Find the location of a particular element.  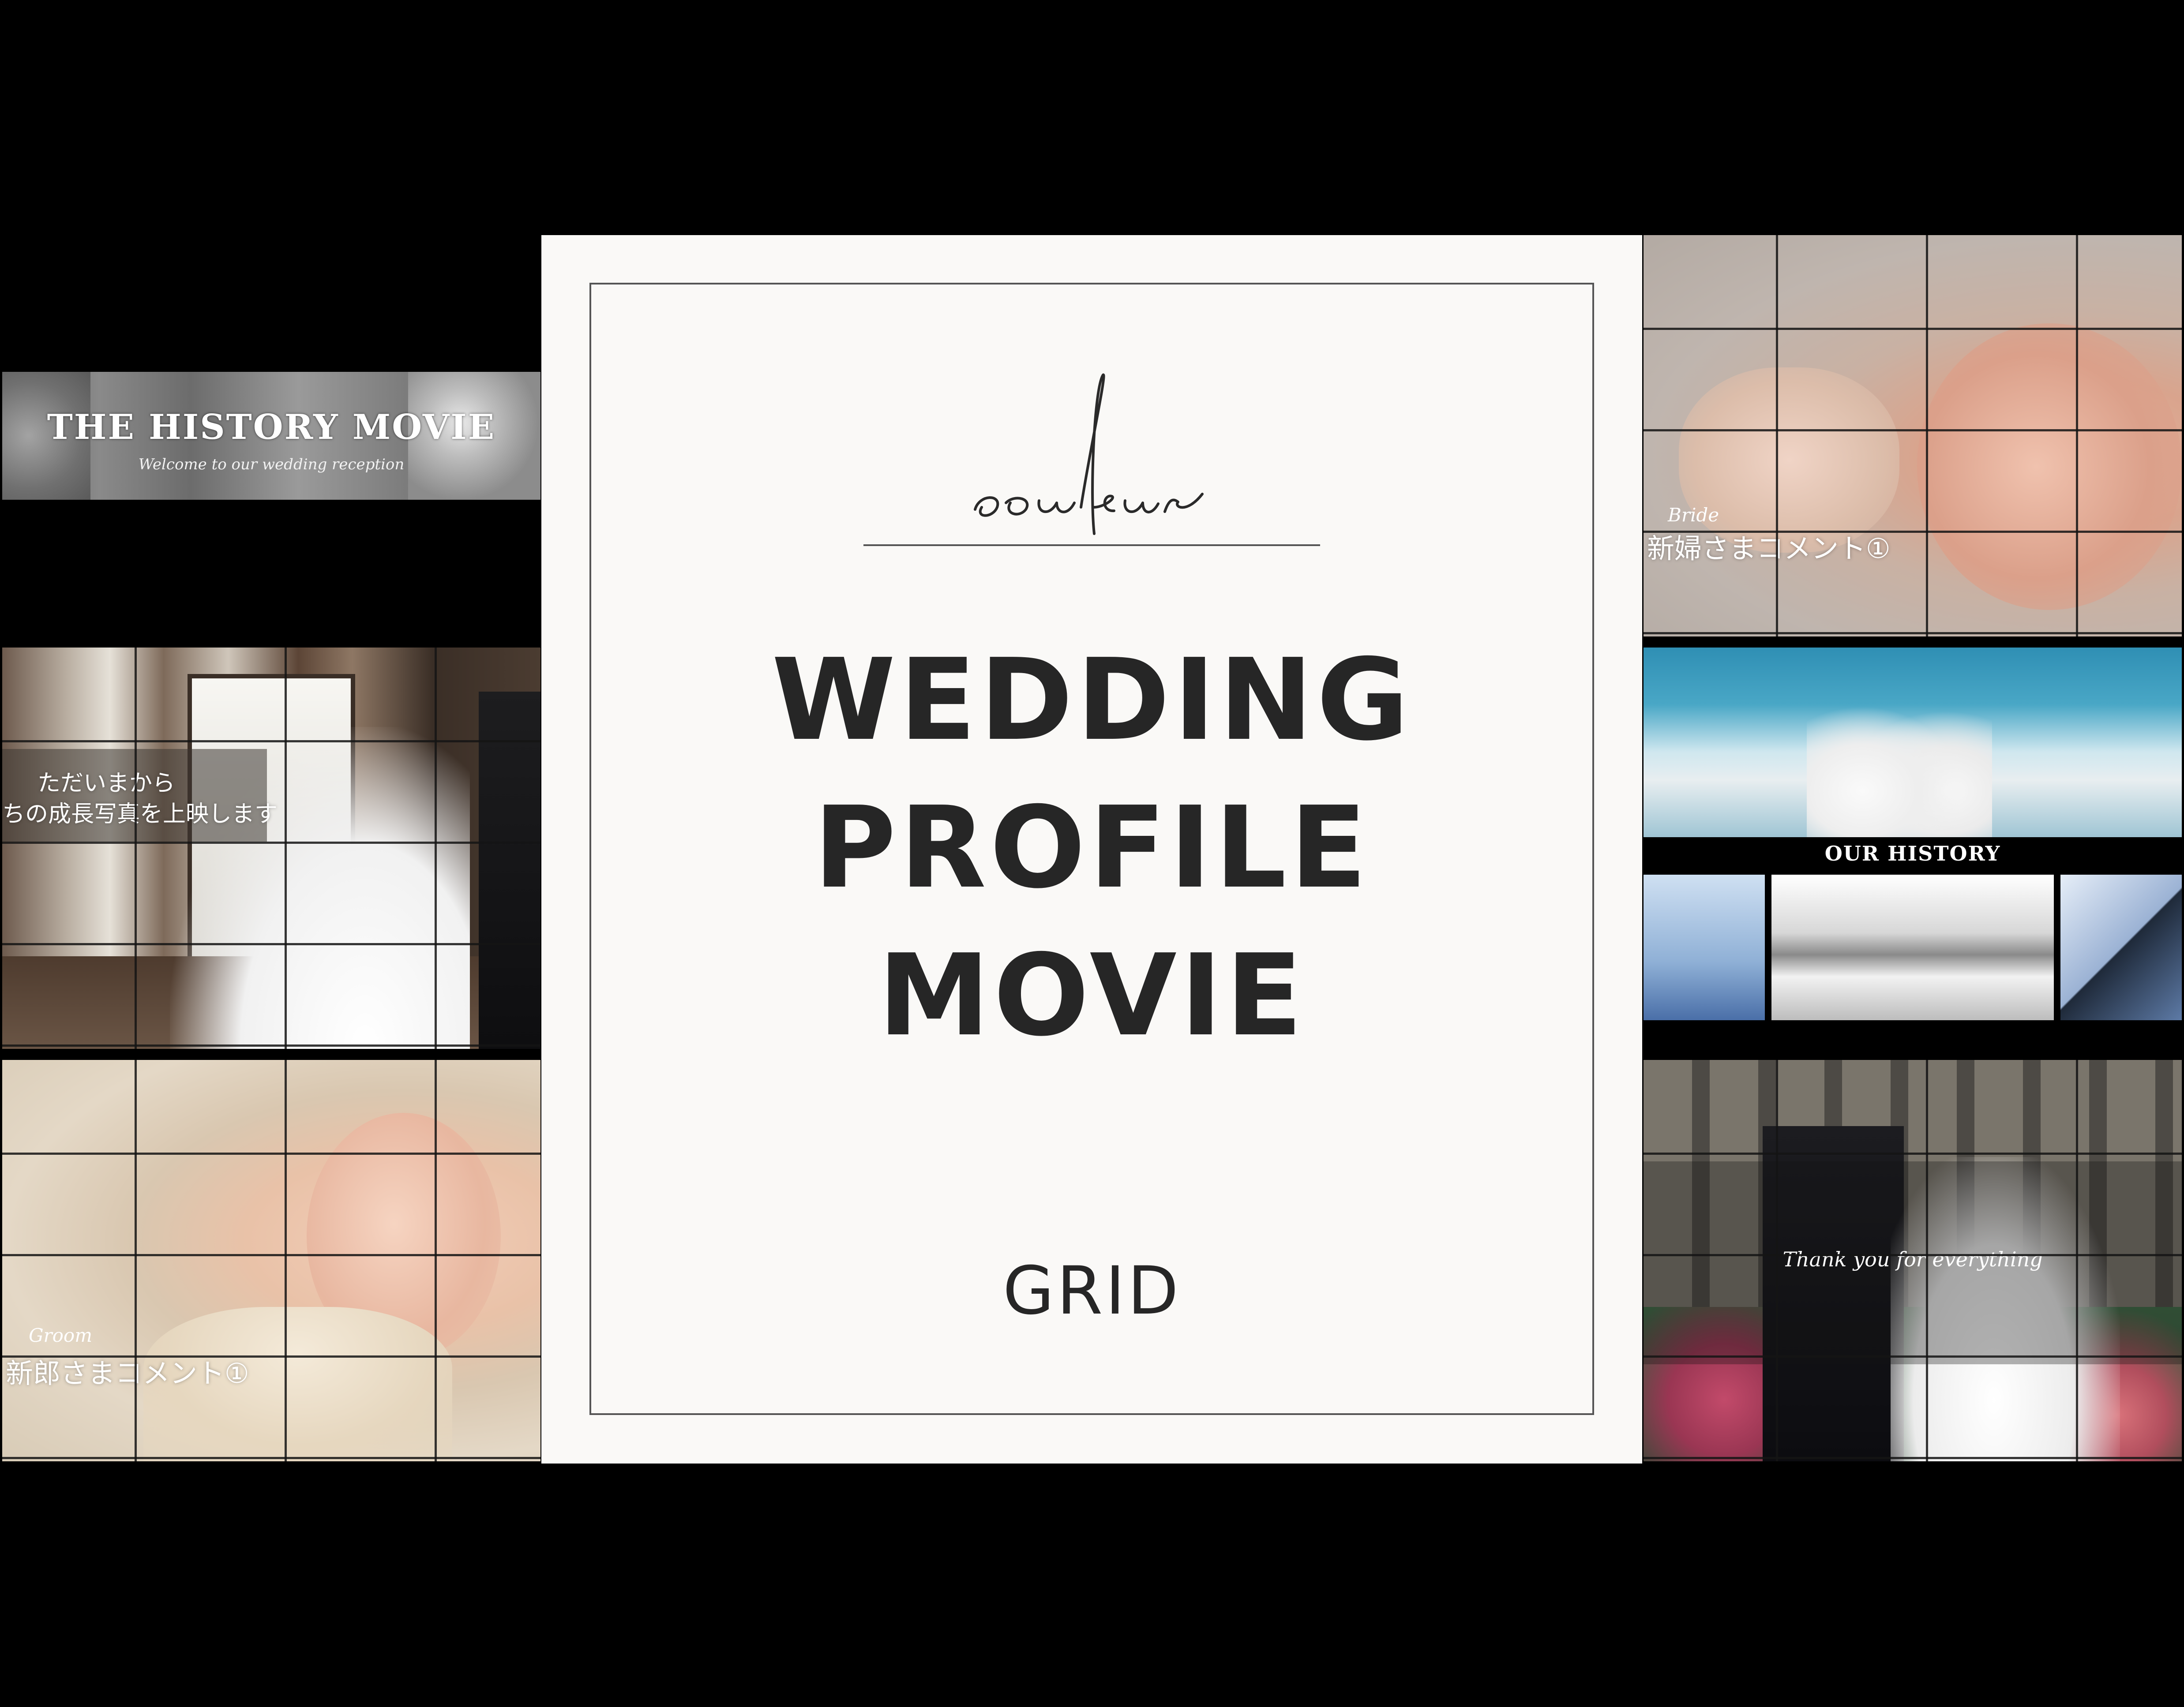

chapel-caption-line2: ちの成長写真を上映します is located at coordinates (140, 814).